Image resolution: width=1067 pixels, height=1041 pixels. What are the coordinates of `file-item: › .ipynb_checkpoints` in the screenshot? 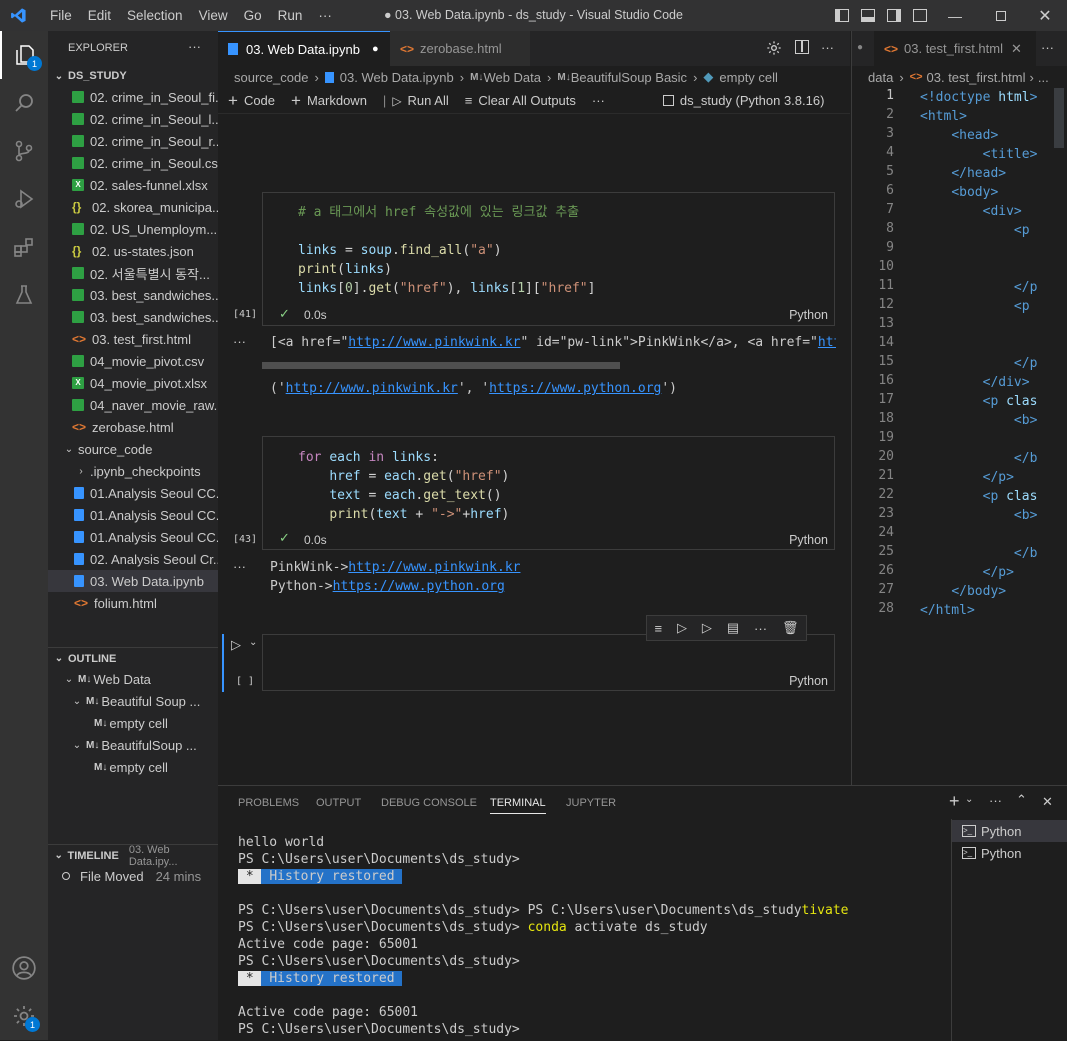 It's located at (133, 471).